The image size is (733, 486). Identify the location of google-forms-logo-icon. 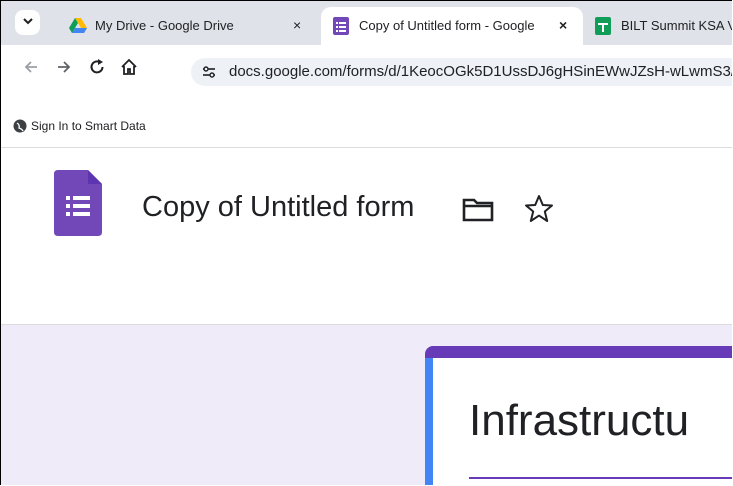
(78, 205).